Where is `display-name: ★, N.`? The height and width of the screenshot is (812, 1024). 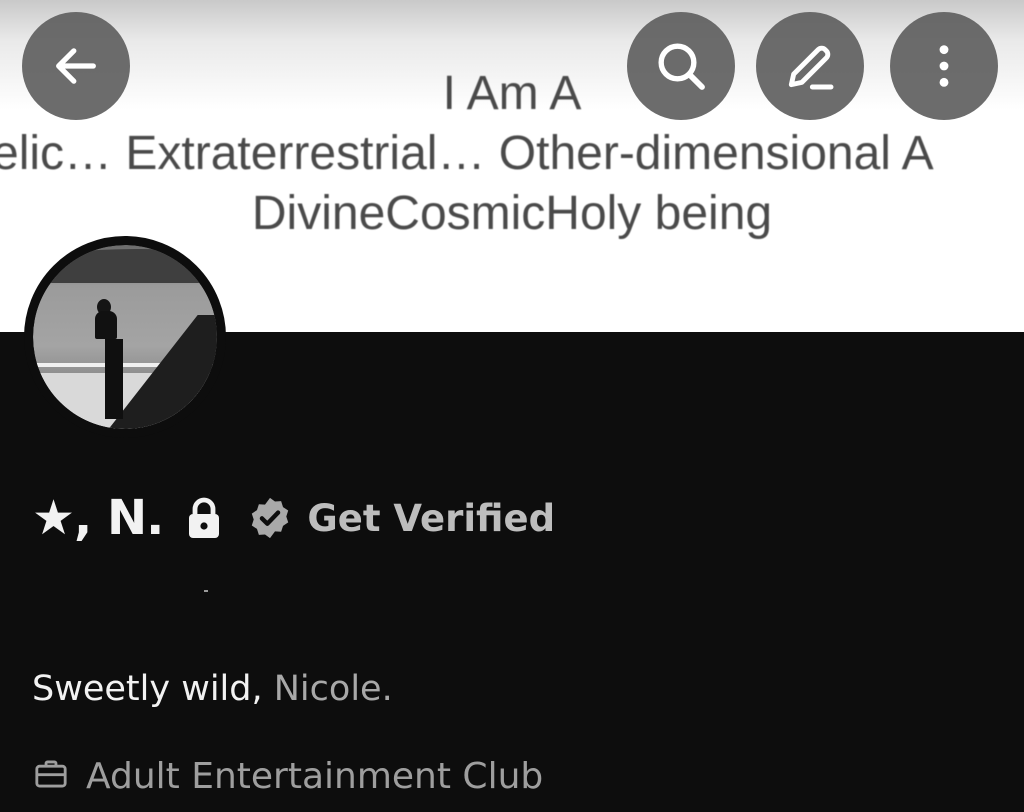
display-name: ★, N. is located at coordinates (98, 518).